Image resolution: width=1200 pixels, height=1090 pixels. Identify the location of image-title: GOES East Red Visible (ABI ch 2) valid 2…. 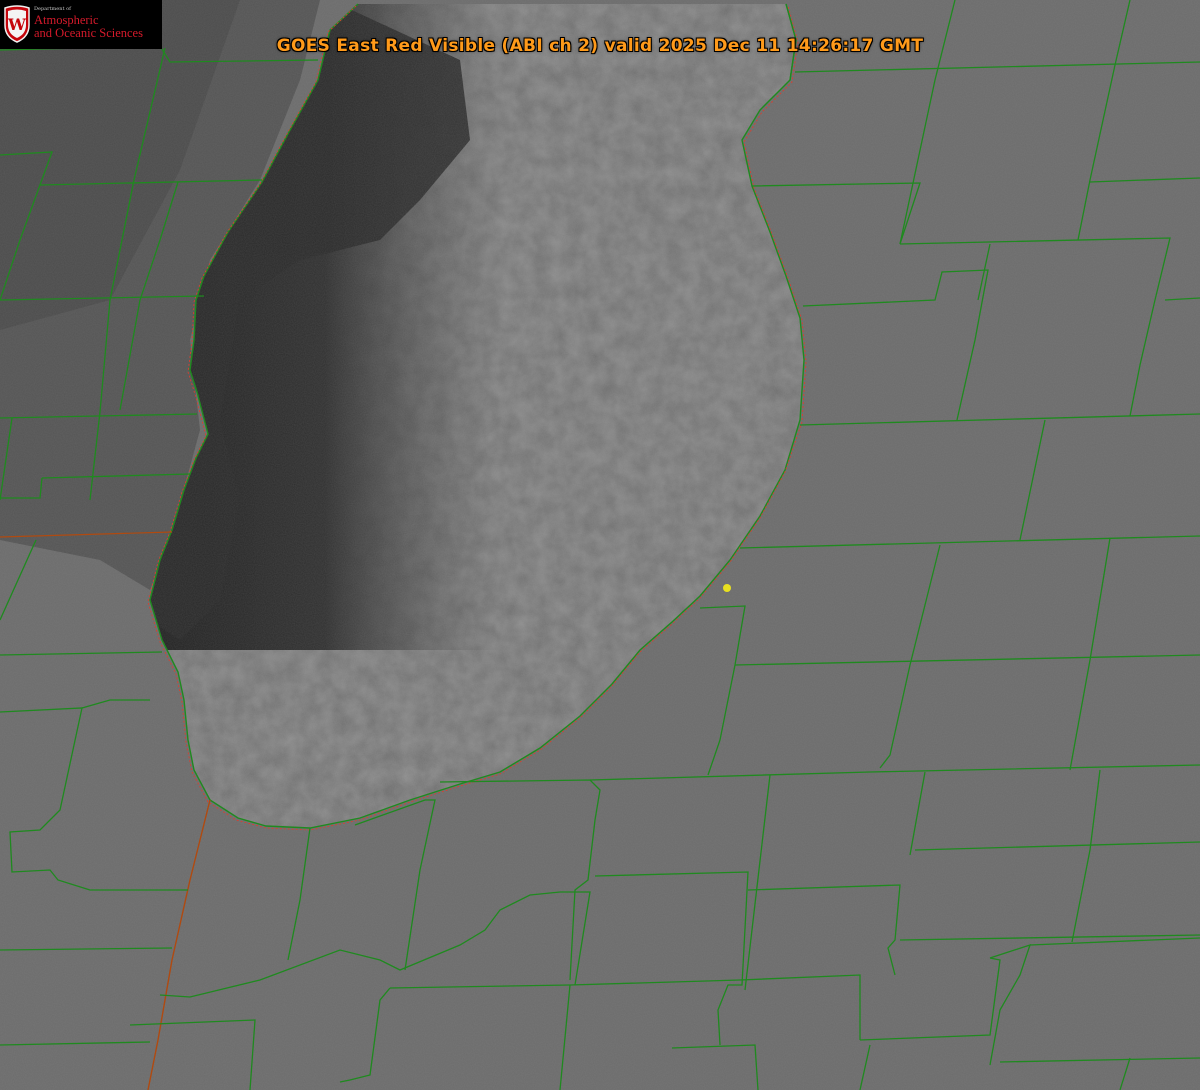
(600, 46).